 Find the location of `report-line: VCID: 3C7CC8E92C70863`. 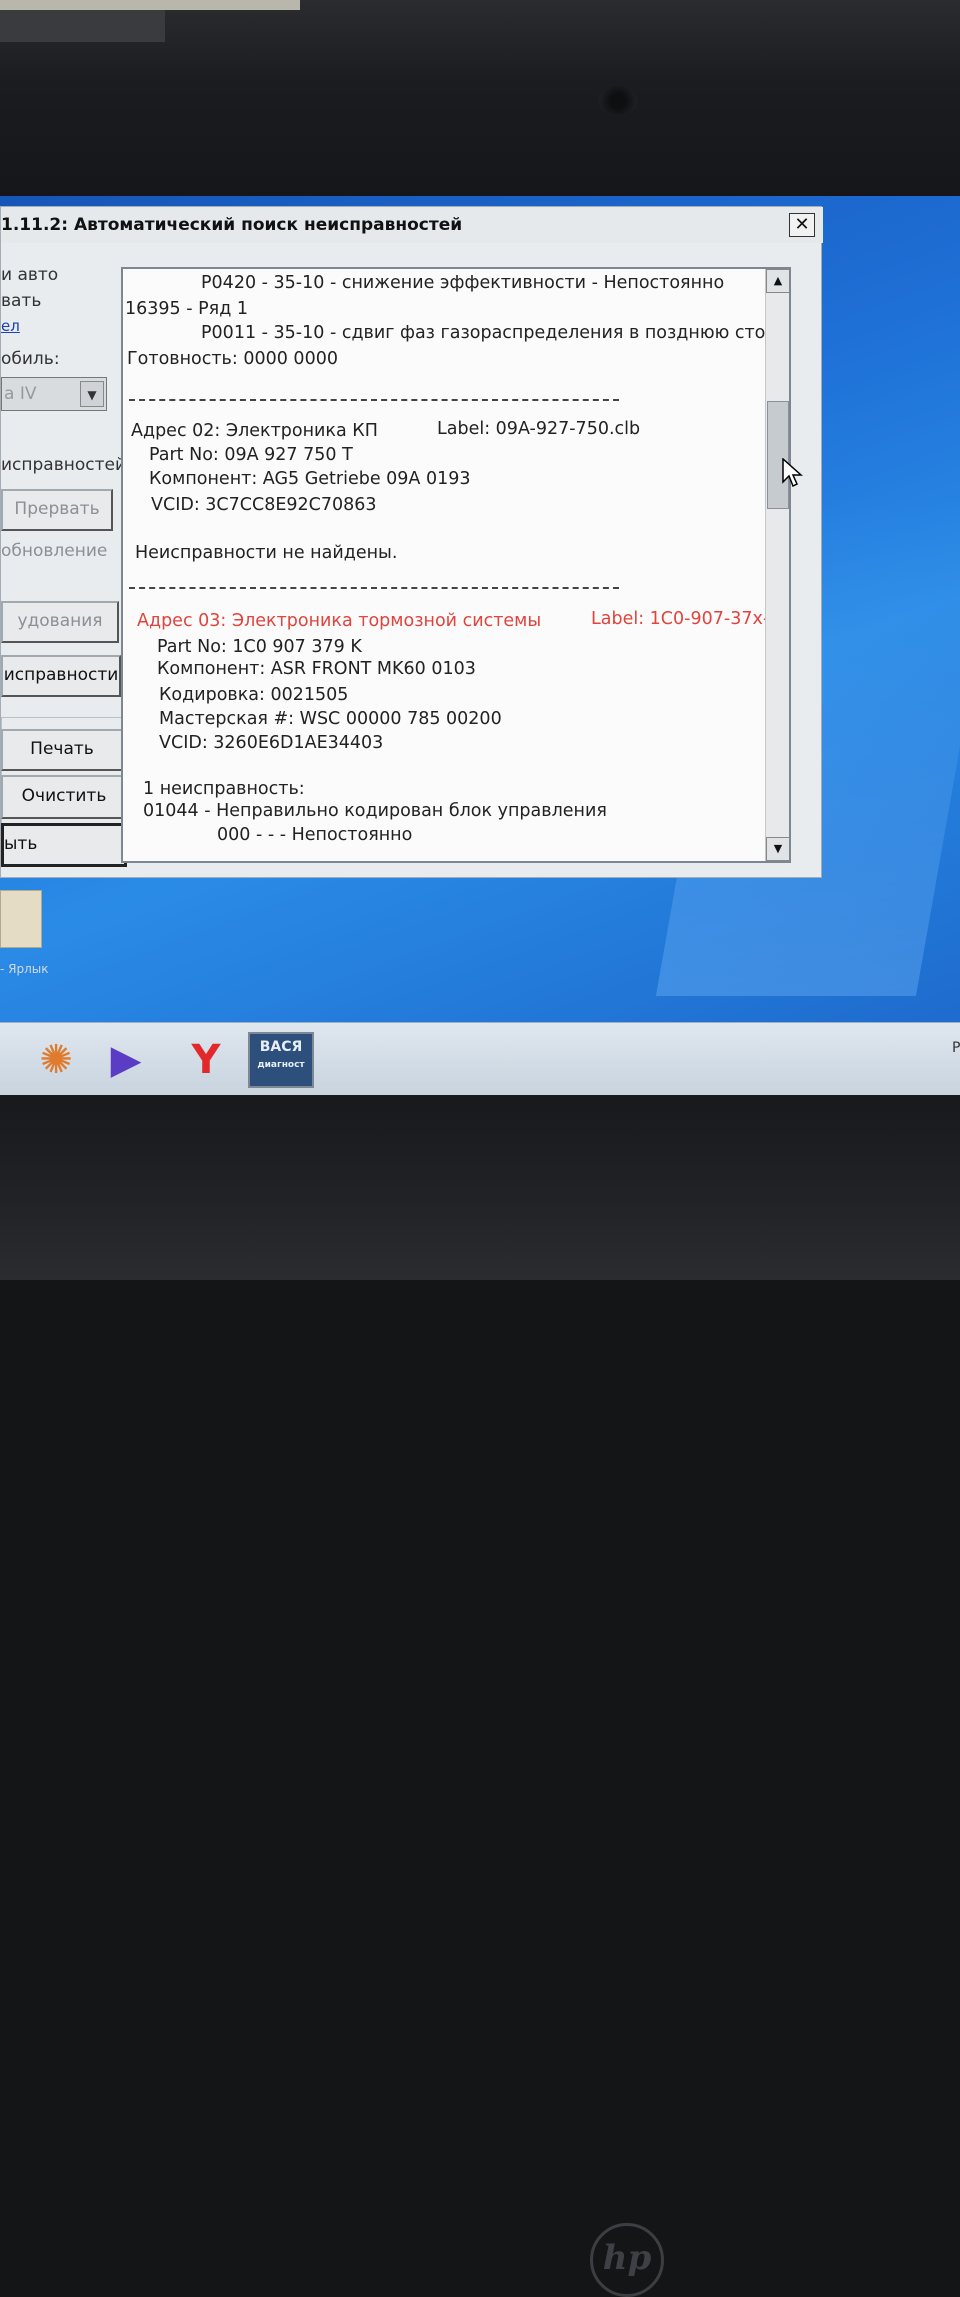

report-line: VCID: 3C7CC8E92C70863 is located at coordinates (264, 505).